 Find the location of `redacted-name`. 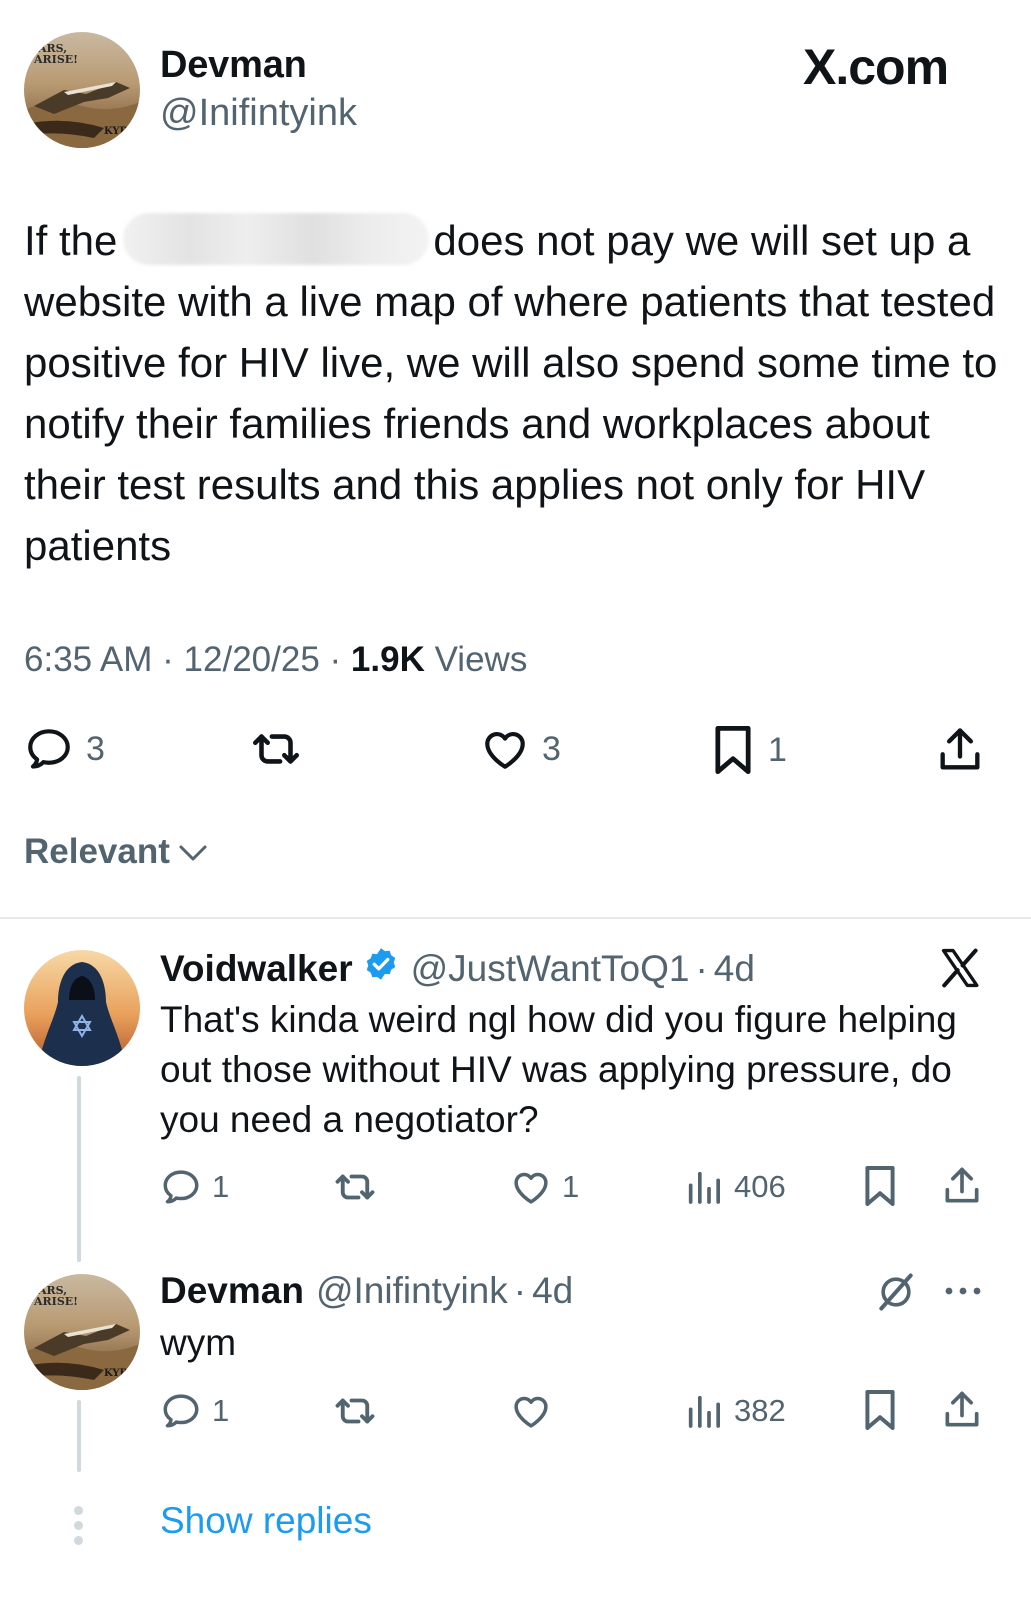

redacted-name is located at coordinates (276, 239).